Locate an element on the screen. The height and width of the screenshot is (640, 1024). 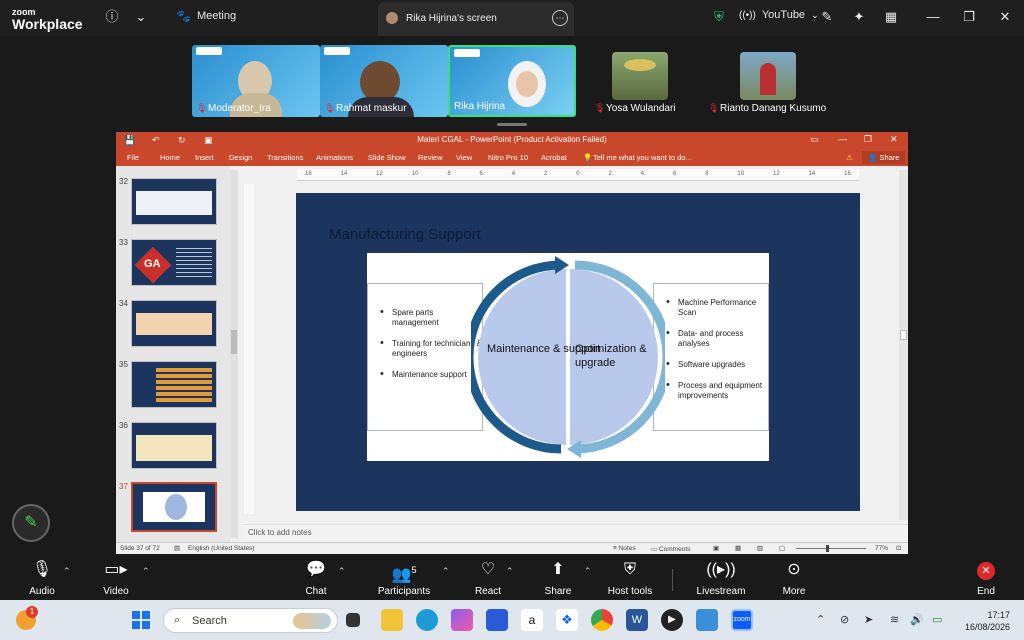
strip-resize-handle is located at coordinates (512, 124).